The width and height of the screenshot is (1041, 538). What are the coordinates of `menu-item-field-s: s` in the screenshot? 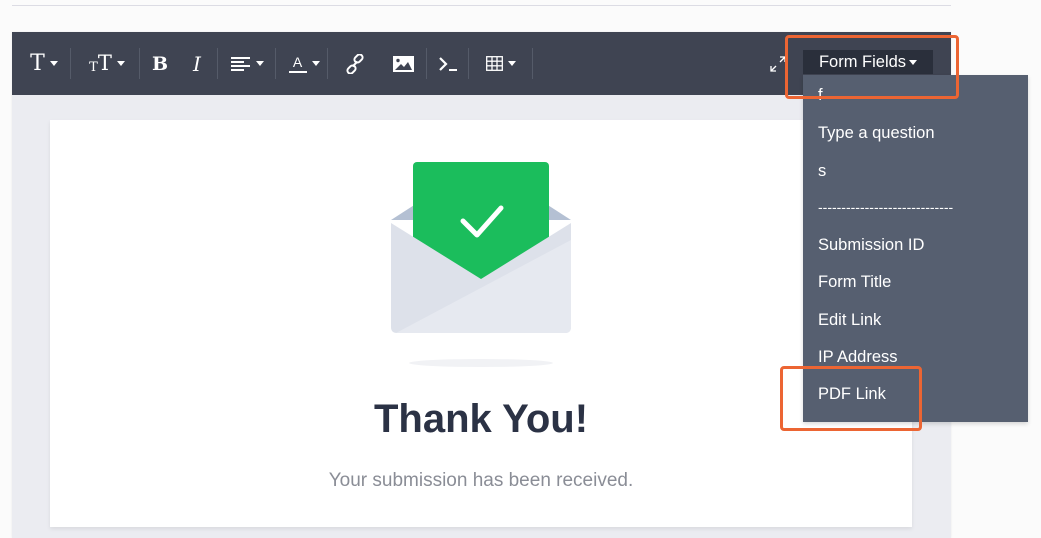 It's located at (822, 171).